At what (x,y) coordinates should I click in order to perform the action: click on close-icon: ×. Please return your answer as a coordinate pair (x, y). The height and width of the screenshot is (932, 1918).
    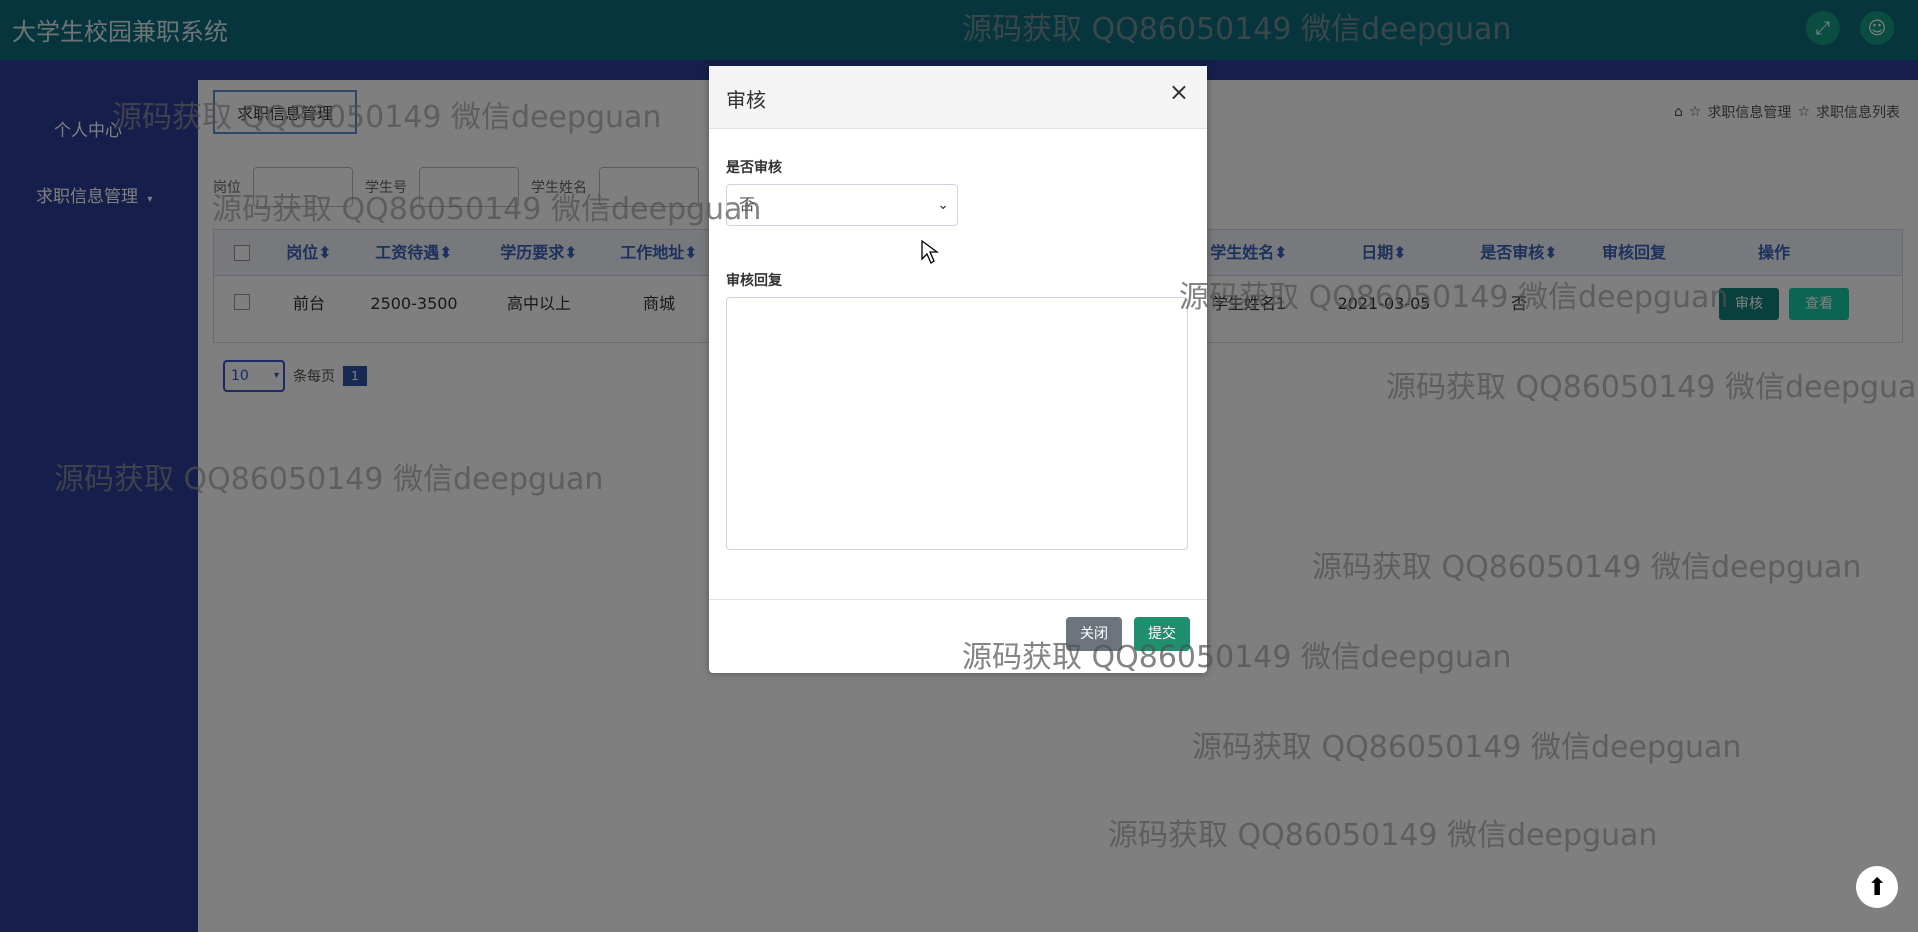
    Looking at the image, I should click on (1179, 92).